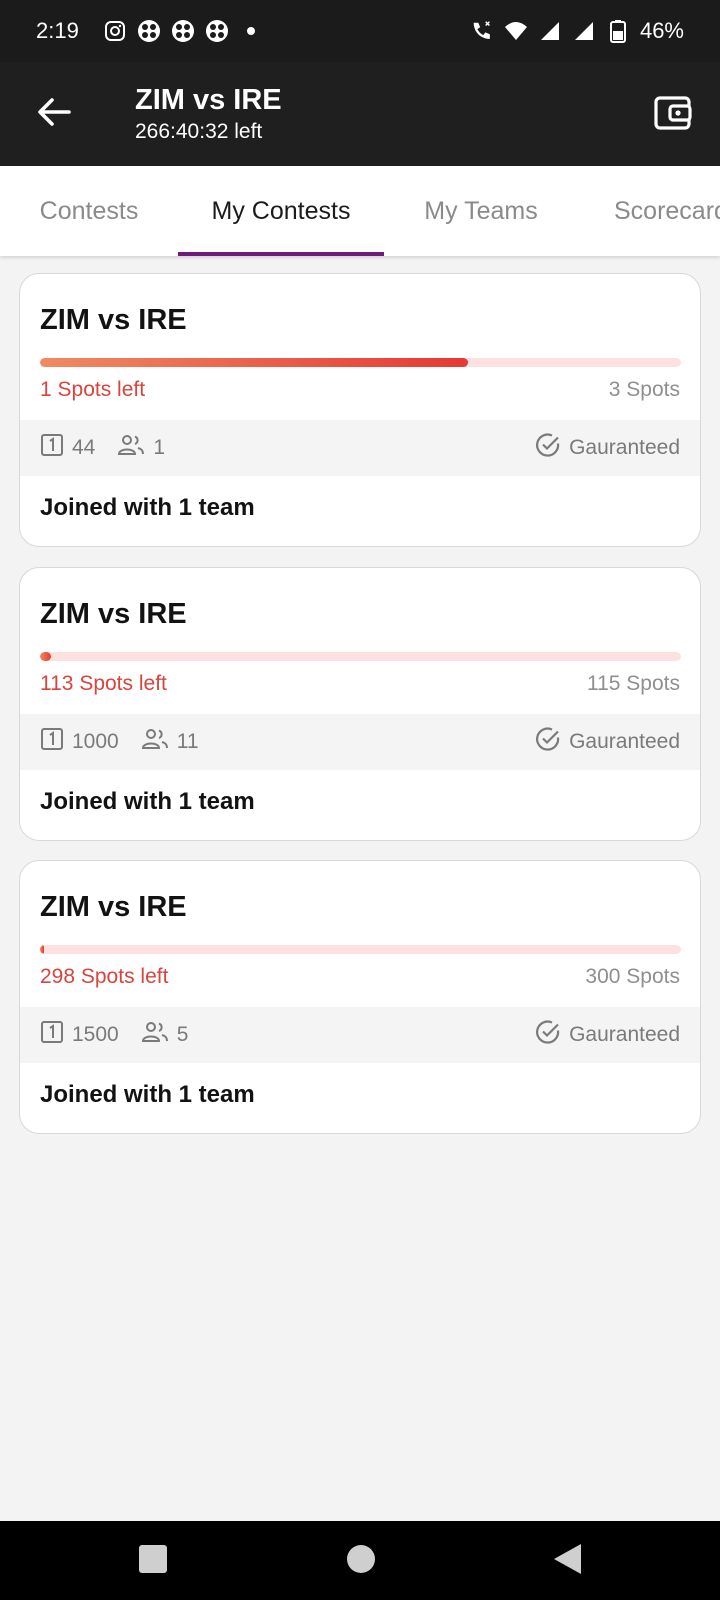 The height and width of the screenshot is (1600, 720). I want to click on entry-value: 44, so click(84, 447).